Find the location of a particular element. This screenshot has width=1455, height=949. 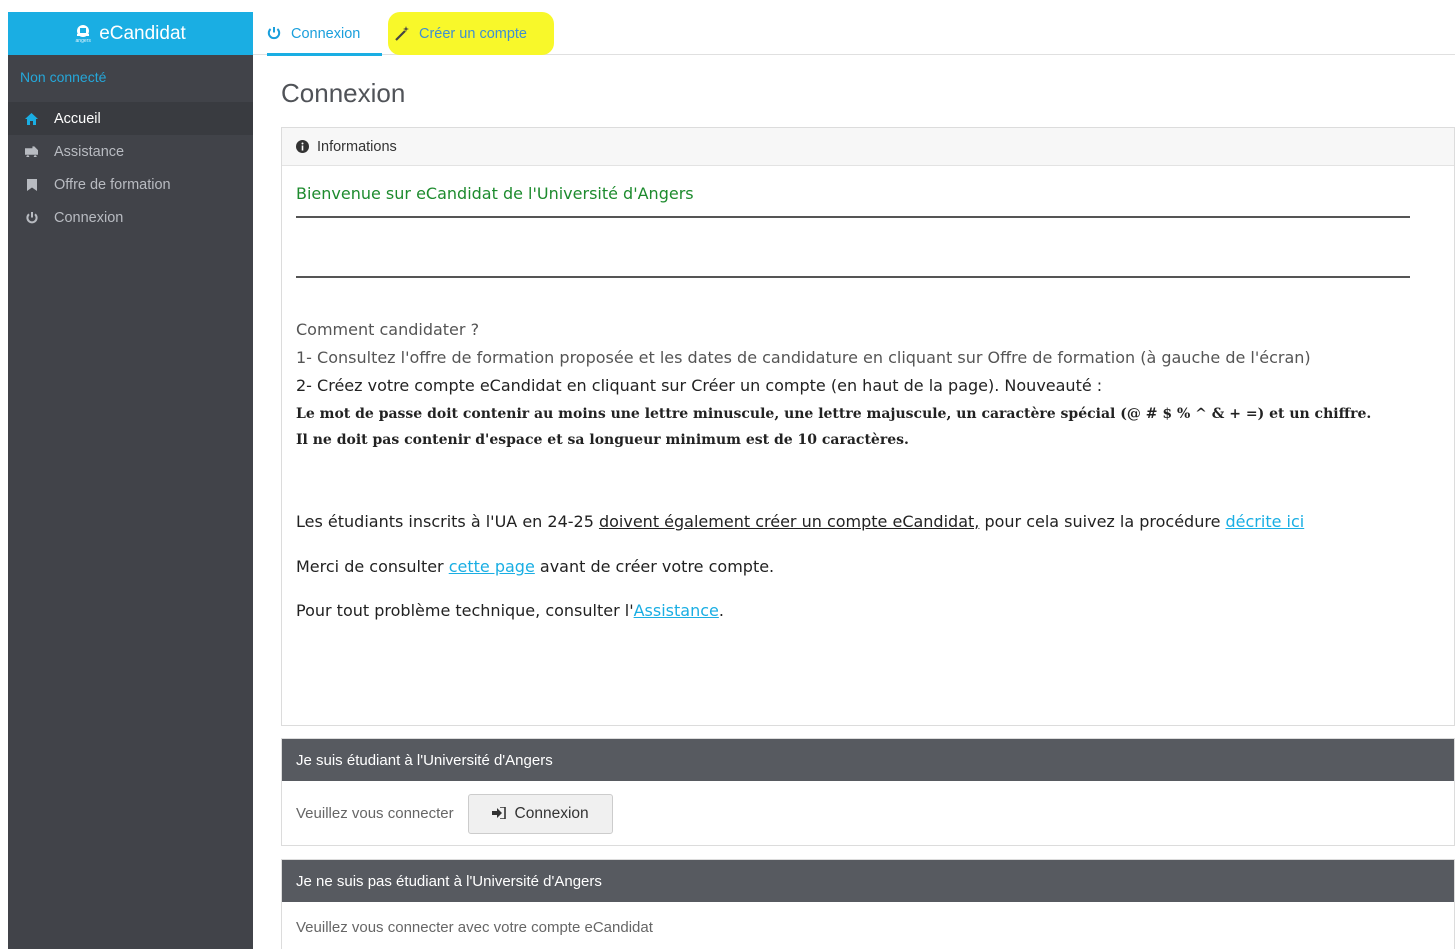

magic-wand-icon is located at coordinates (402, 33).